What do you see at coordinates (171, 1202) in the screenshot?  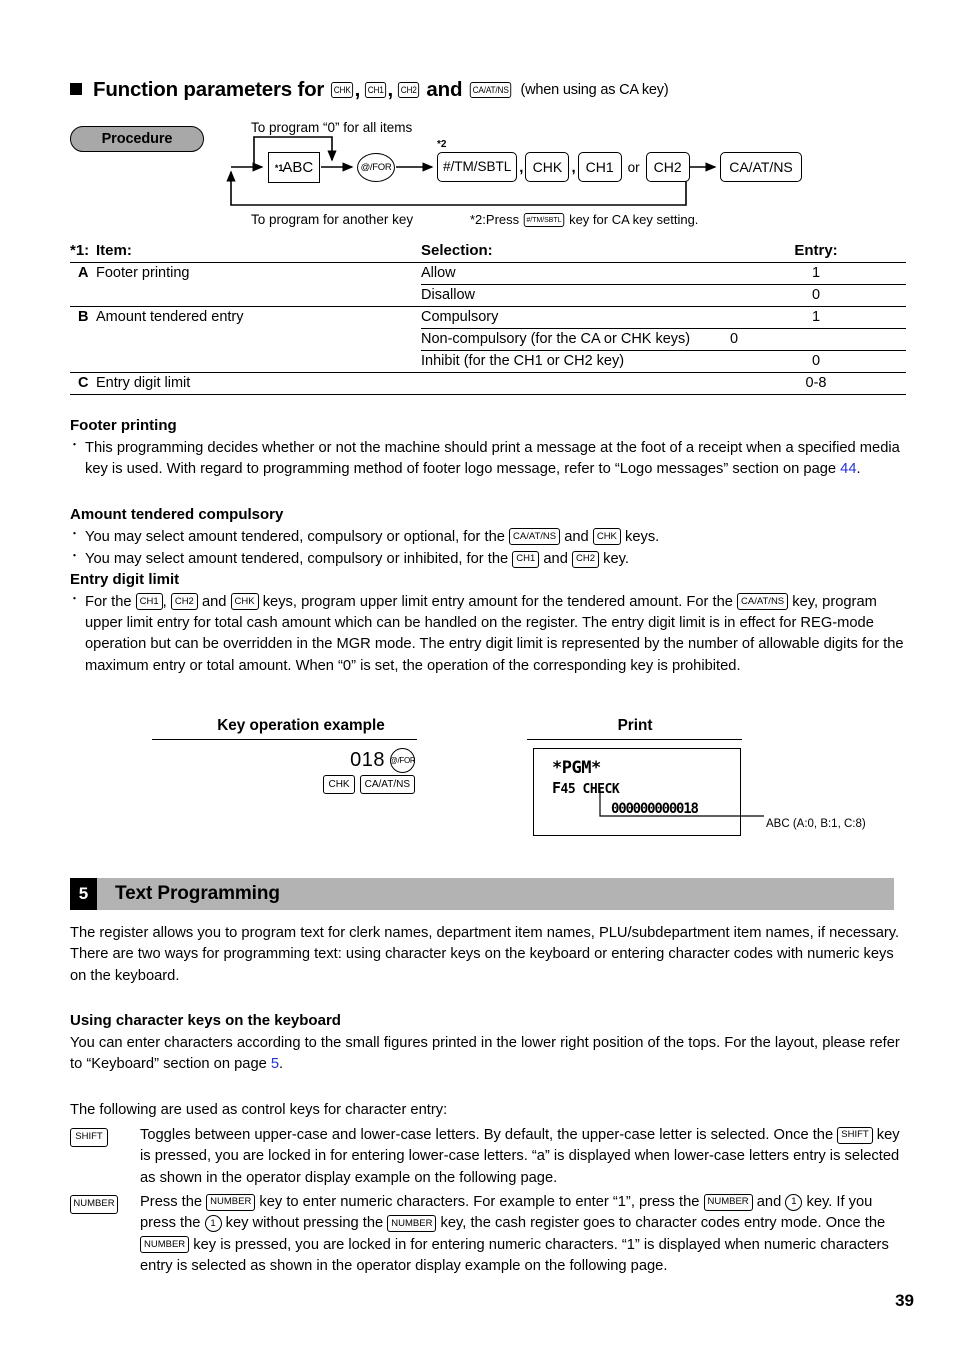 I see `number-text-1: Press the` at bounding box center [171, 1202].